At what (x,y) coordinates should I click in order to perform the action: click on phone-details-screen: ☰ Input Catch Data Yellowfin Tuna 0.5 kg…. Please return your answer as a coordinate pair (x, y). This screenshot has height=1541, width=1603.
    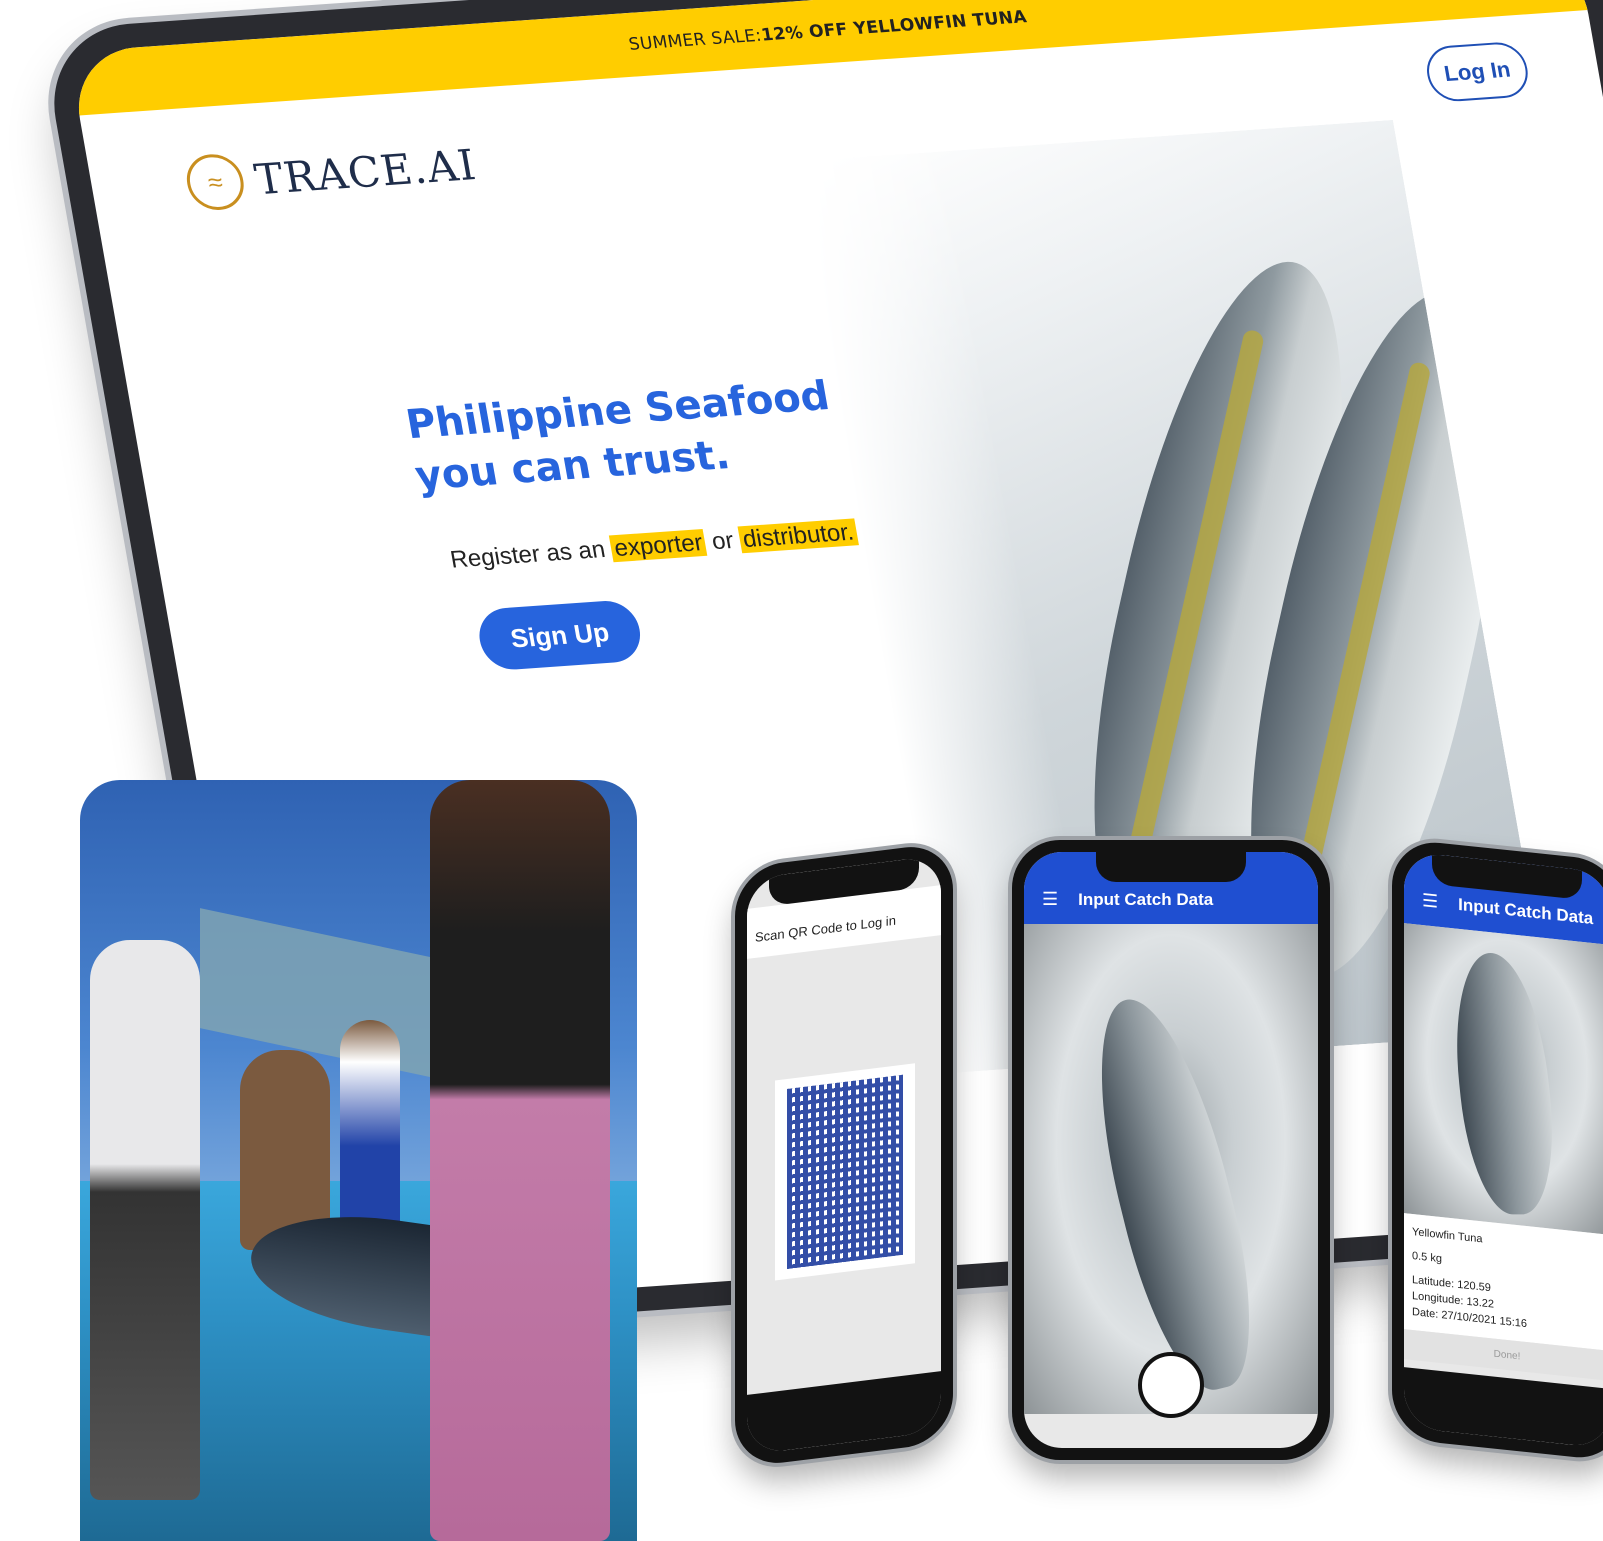
    Looking at the image, I should click on (1503, 1150).